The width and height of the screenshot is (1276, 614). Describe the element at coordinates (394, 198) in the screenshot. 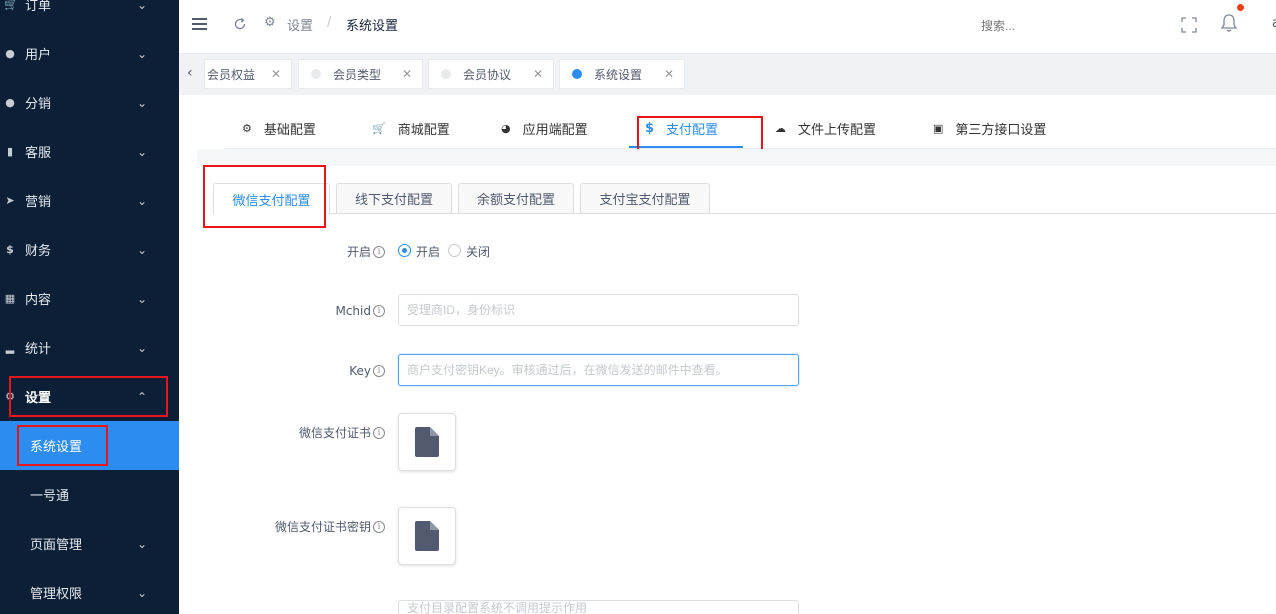

I see `tab-offline-pay: 线下支付配置` at that location.